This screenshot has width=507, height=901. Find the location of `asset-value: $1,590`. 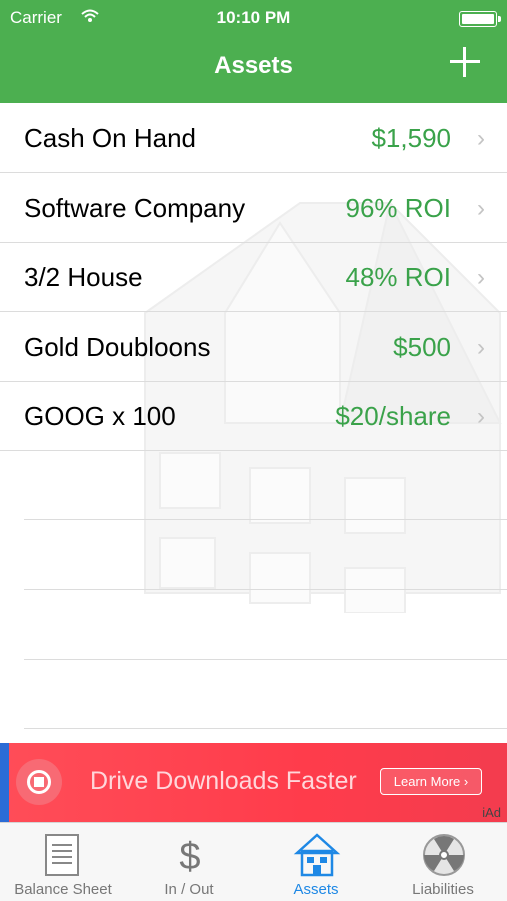

asset-value: $1,590 is located at coordinates (411, 138).